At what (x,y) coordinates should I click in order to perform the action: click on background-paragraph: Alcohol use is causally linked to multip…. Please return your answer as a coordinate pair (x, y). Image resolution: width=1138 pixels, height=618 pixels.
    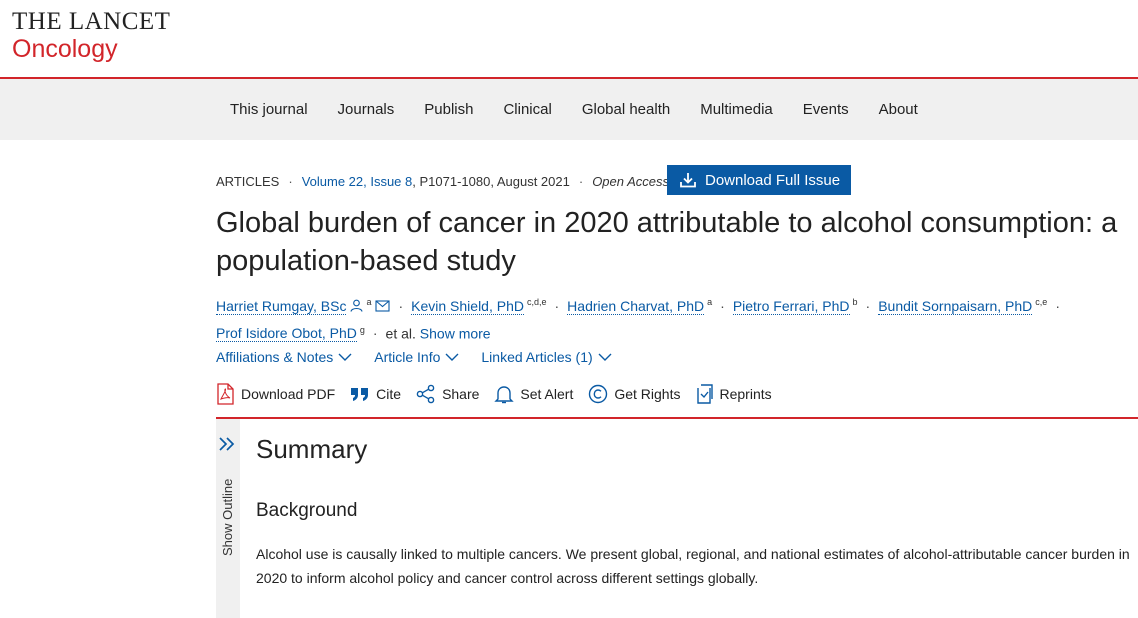
    Looking at the image, I should click on (693, 566).